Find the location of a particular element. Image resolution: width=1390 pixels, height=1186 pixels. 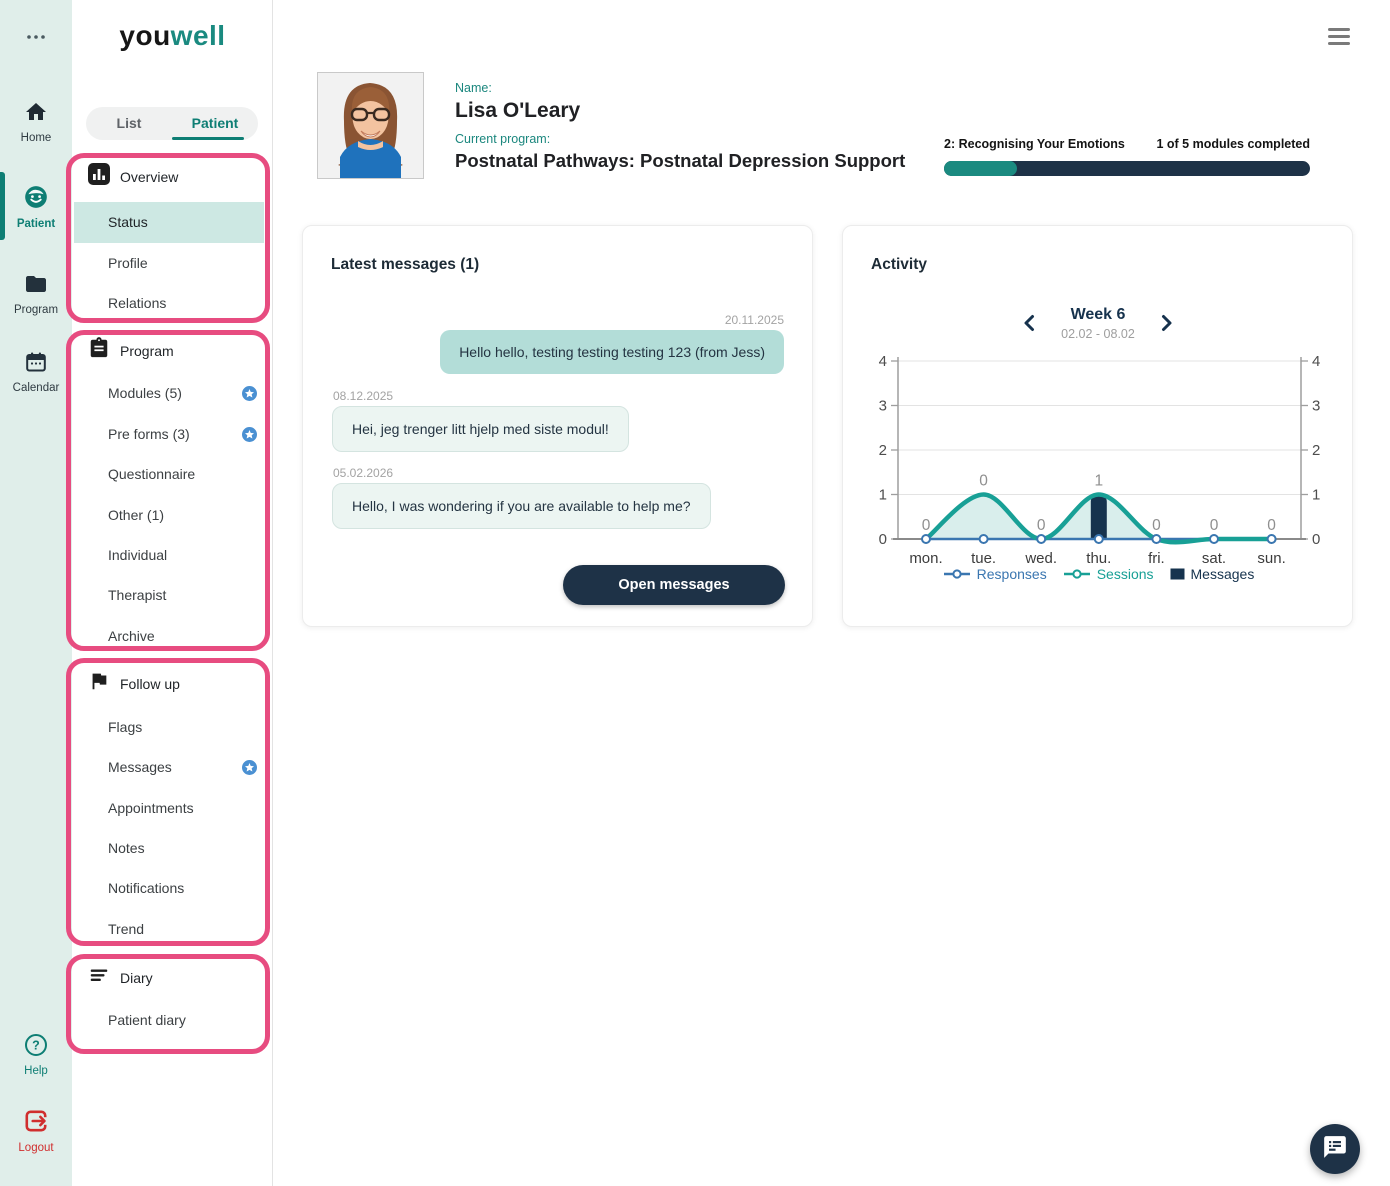

sidebar-item-relations: Relations is located at coordinates (169, 303).